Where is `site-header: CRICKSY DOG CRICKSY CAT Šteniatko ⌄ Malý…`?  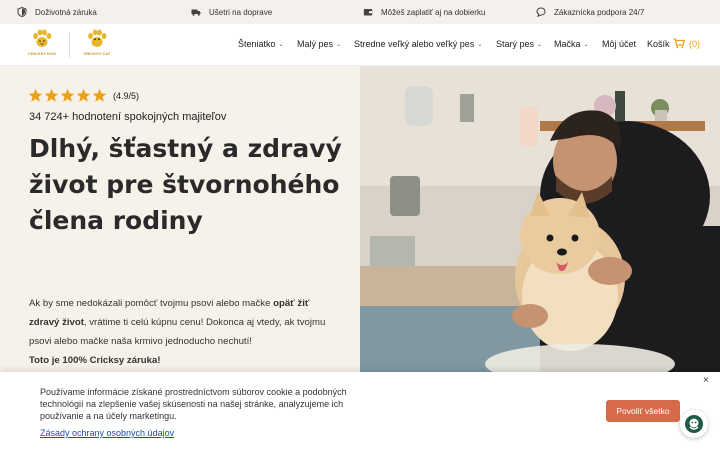
site-header: CRICKSY DOG CRICKSY CAT Šteniatko ⌄ Malý… is located at coordinates (360, 45).